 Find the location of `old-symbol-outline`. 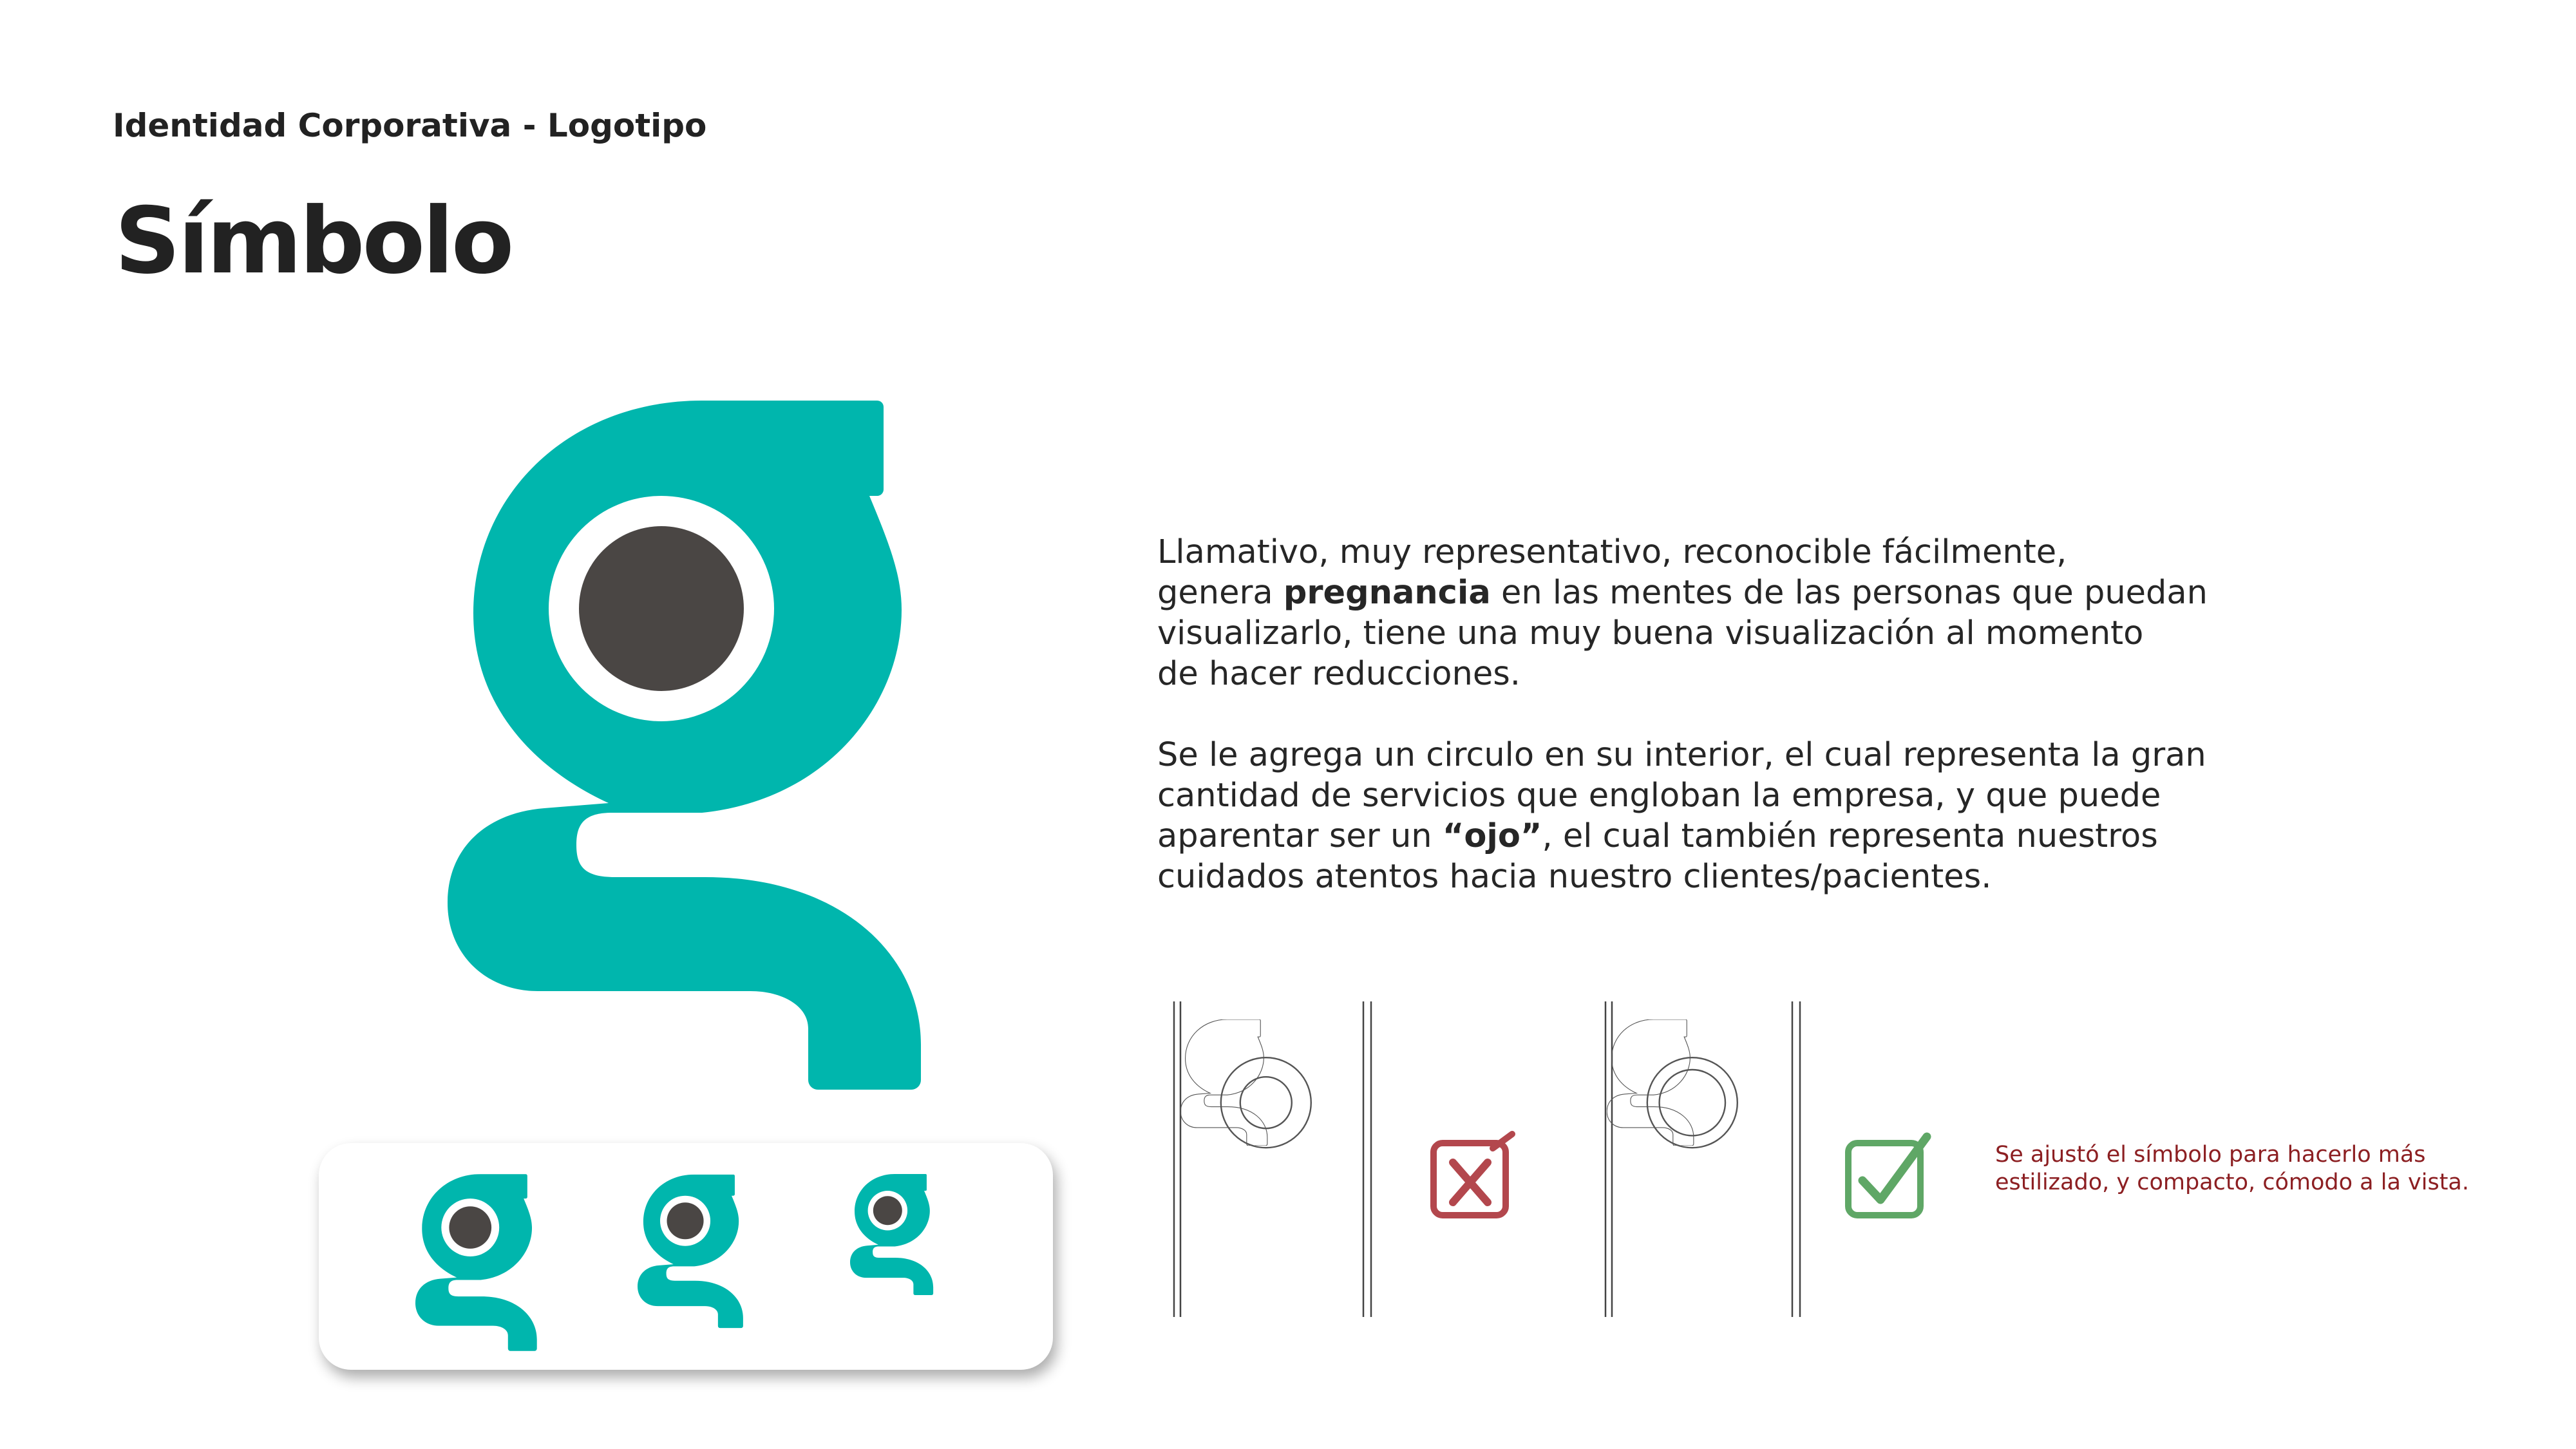

old-symbol-outline is located at coordinates (1272, 1159).